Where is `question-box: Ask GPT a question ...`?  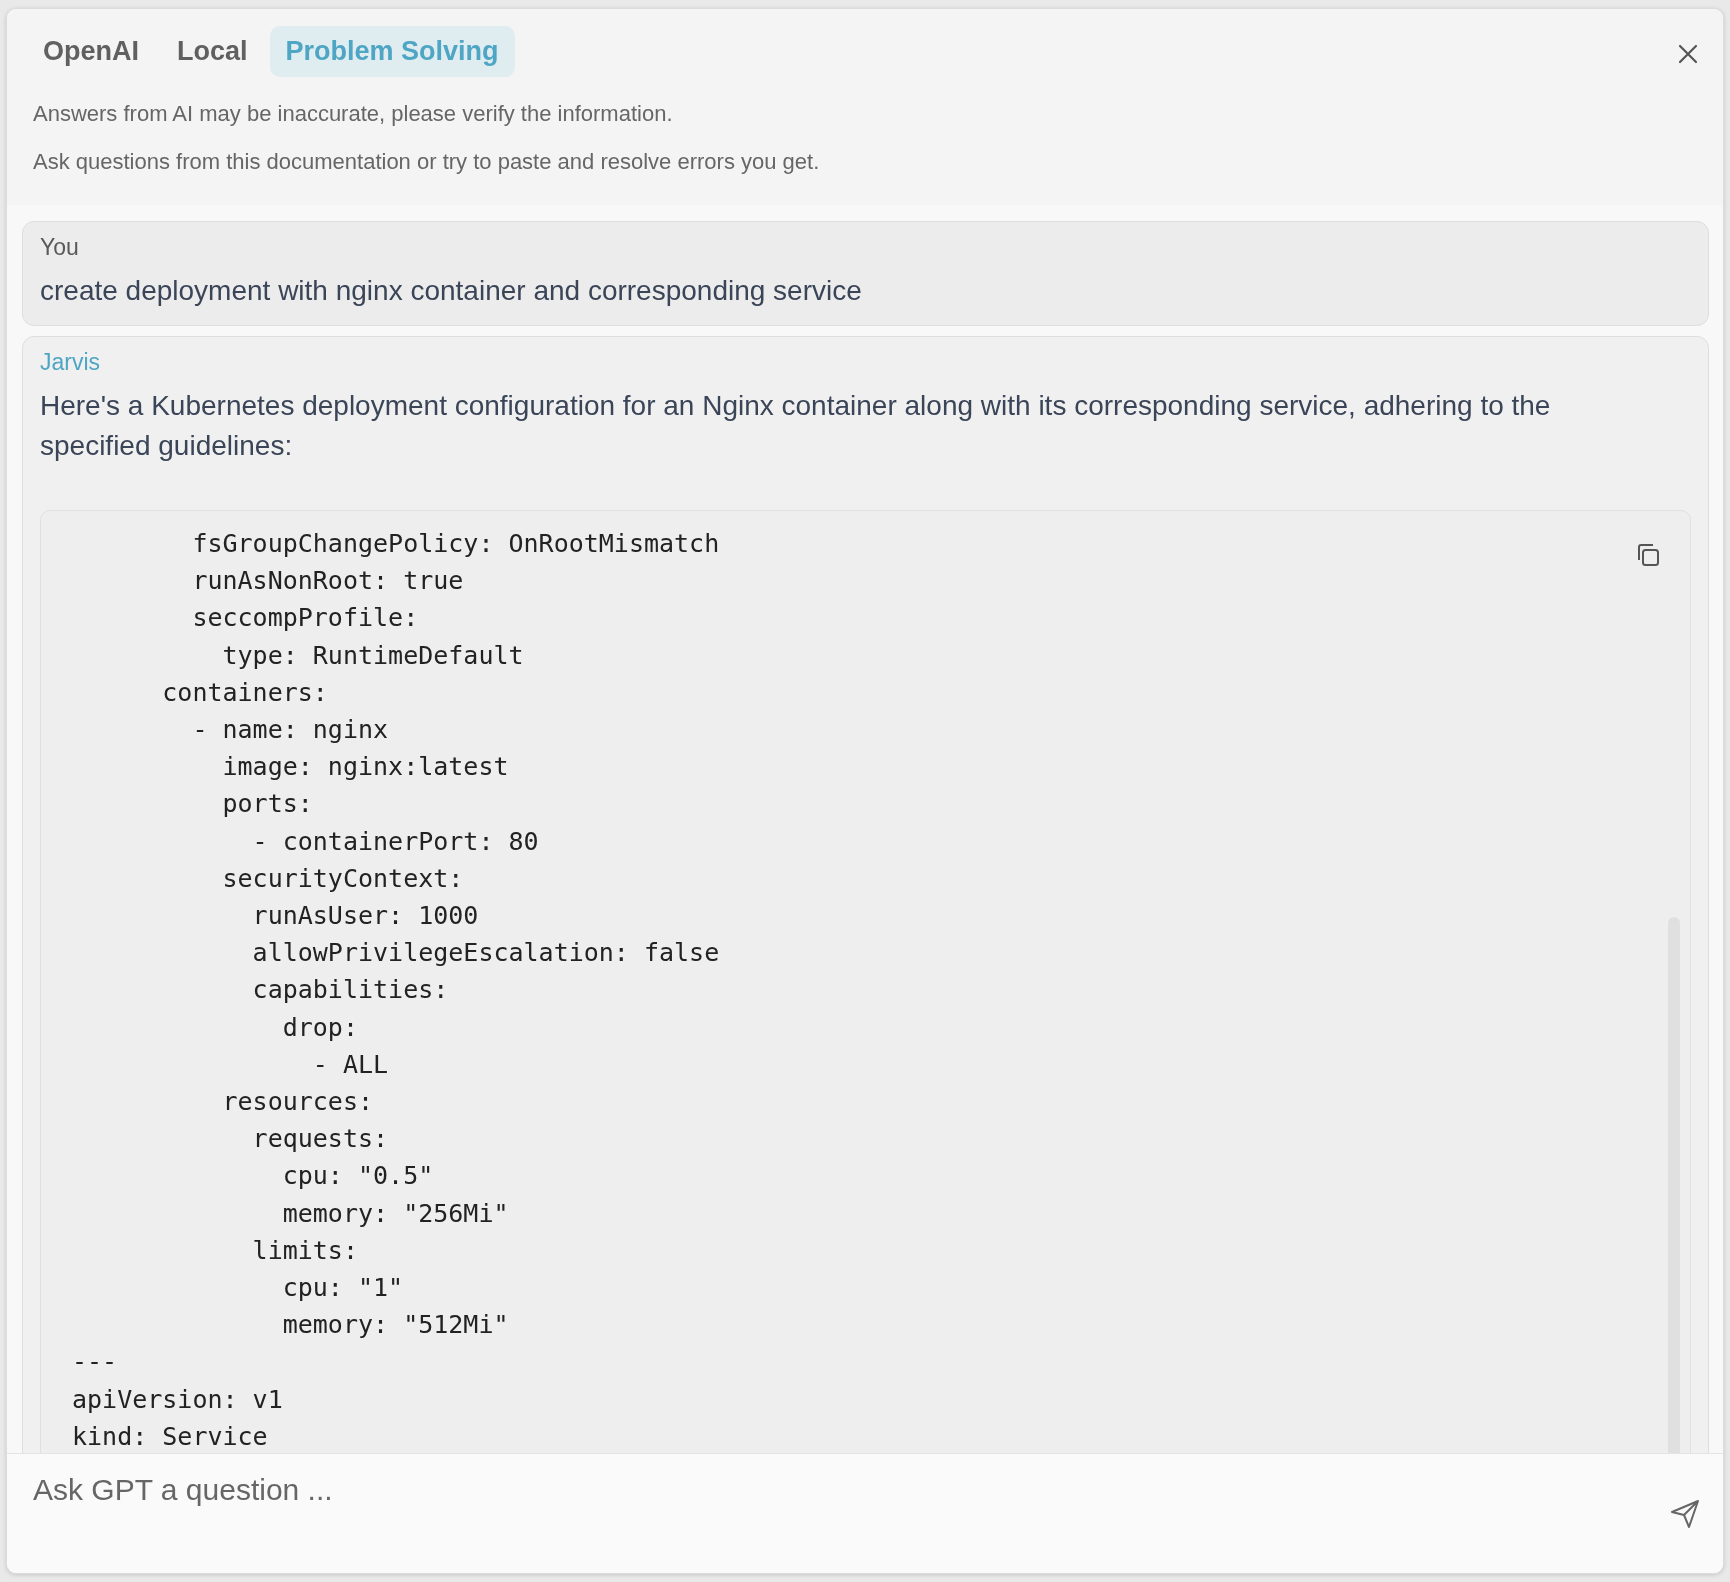 question-box: Ask GPT a question ... is located at coordinates (865, 1513).